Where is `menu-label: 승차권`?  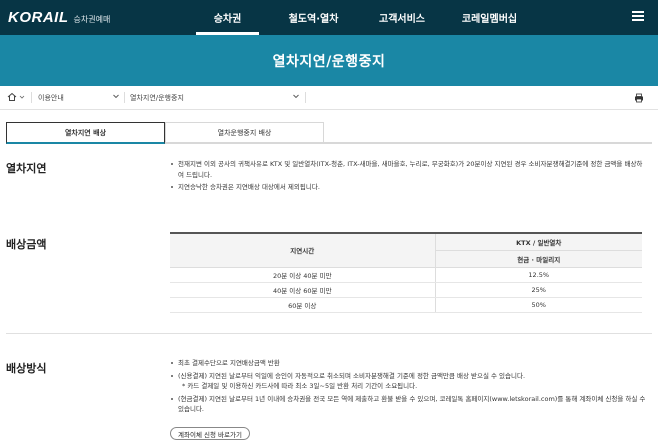 menu-label: 승차권 is located at coordinates (227, 19).